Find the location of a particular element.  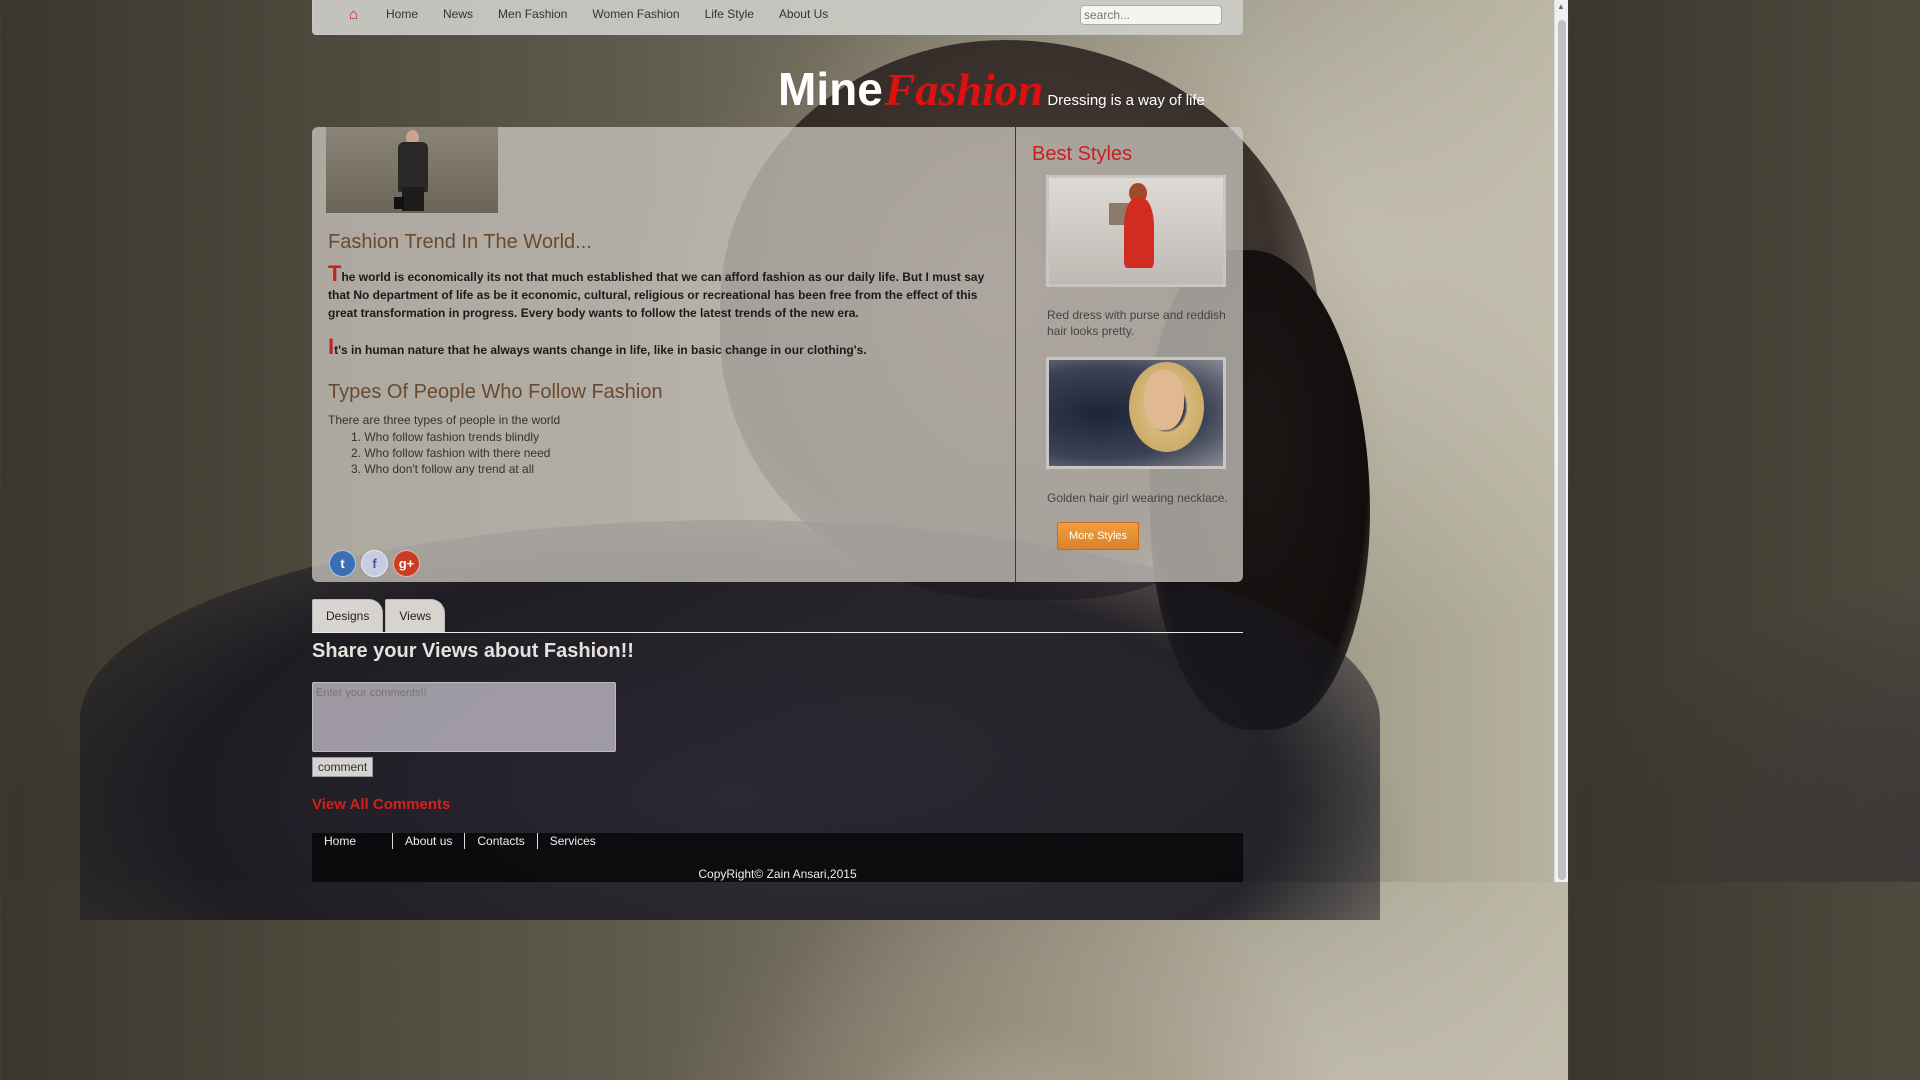

logo-tagline: Dressing is a way of life is located at coordinates (1126, 100).